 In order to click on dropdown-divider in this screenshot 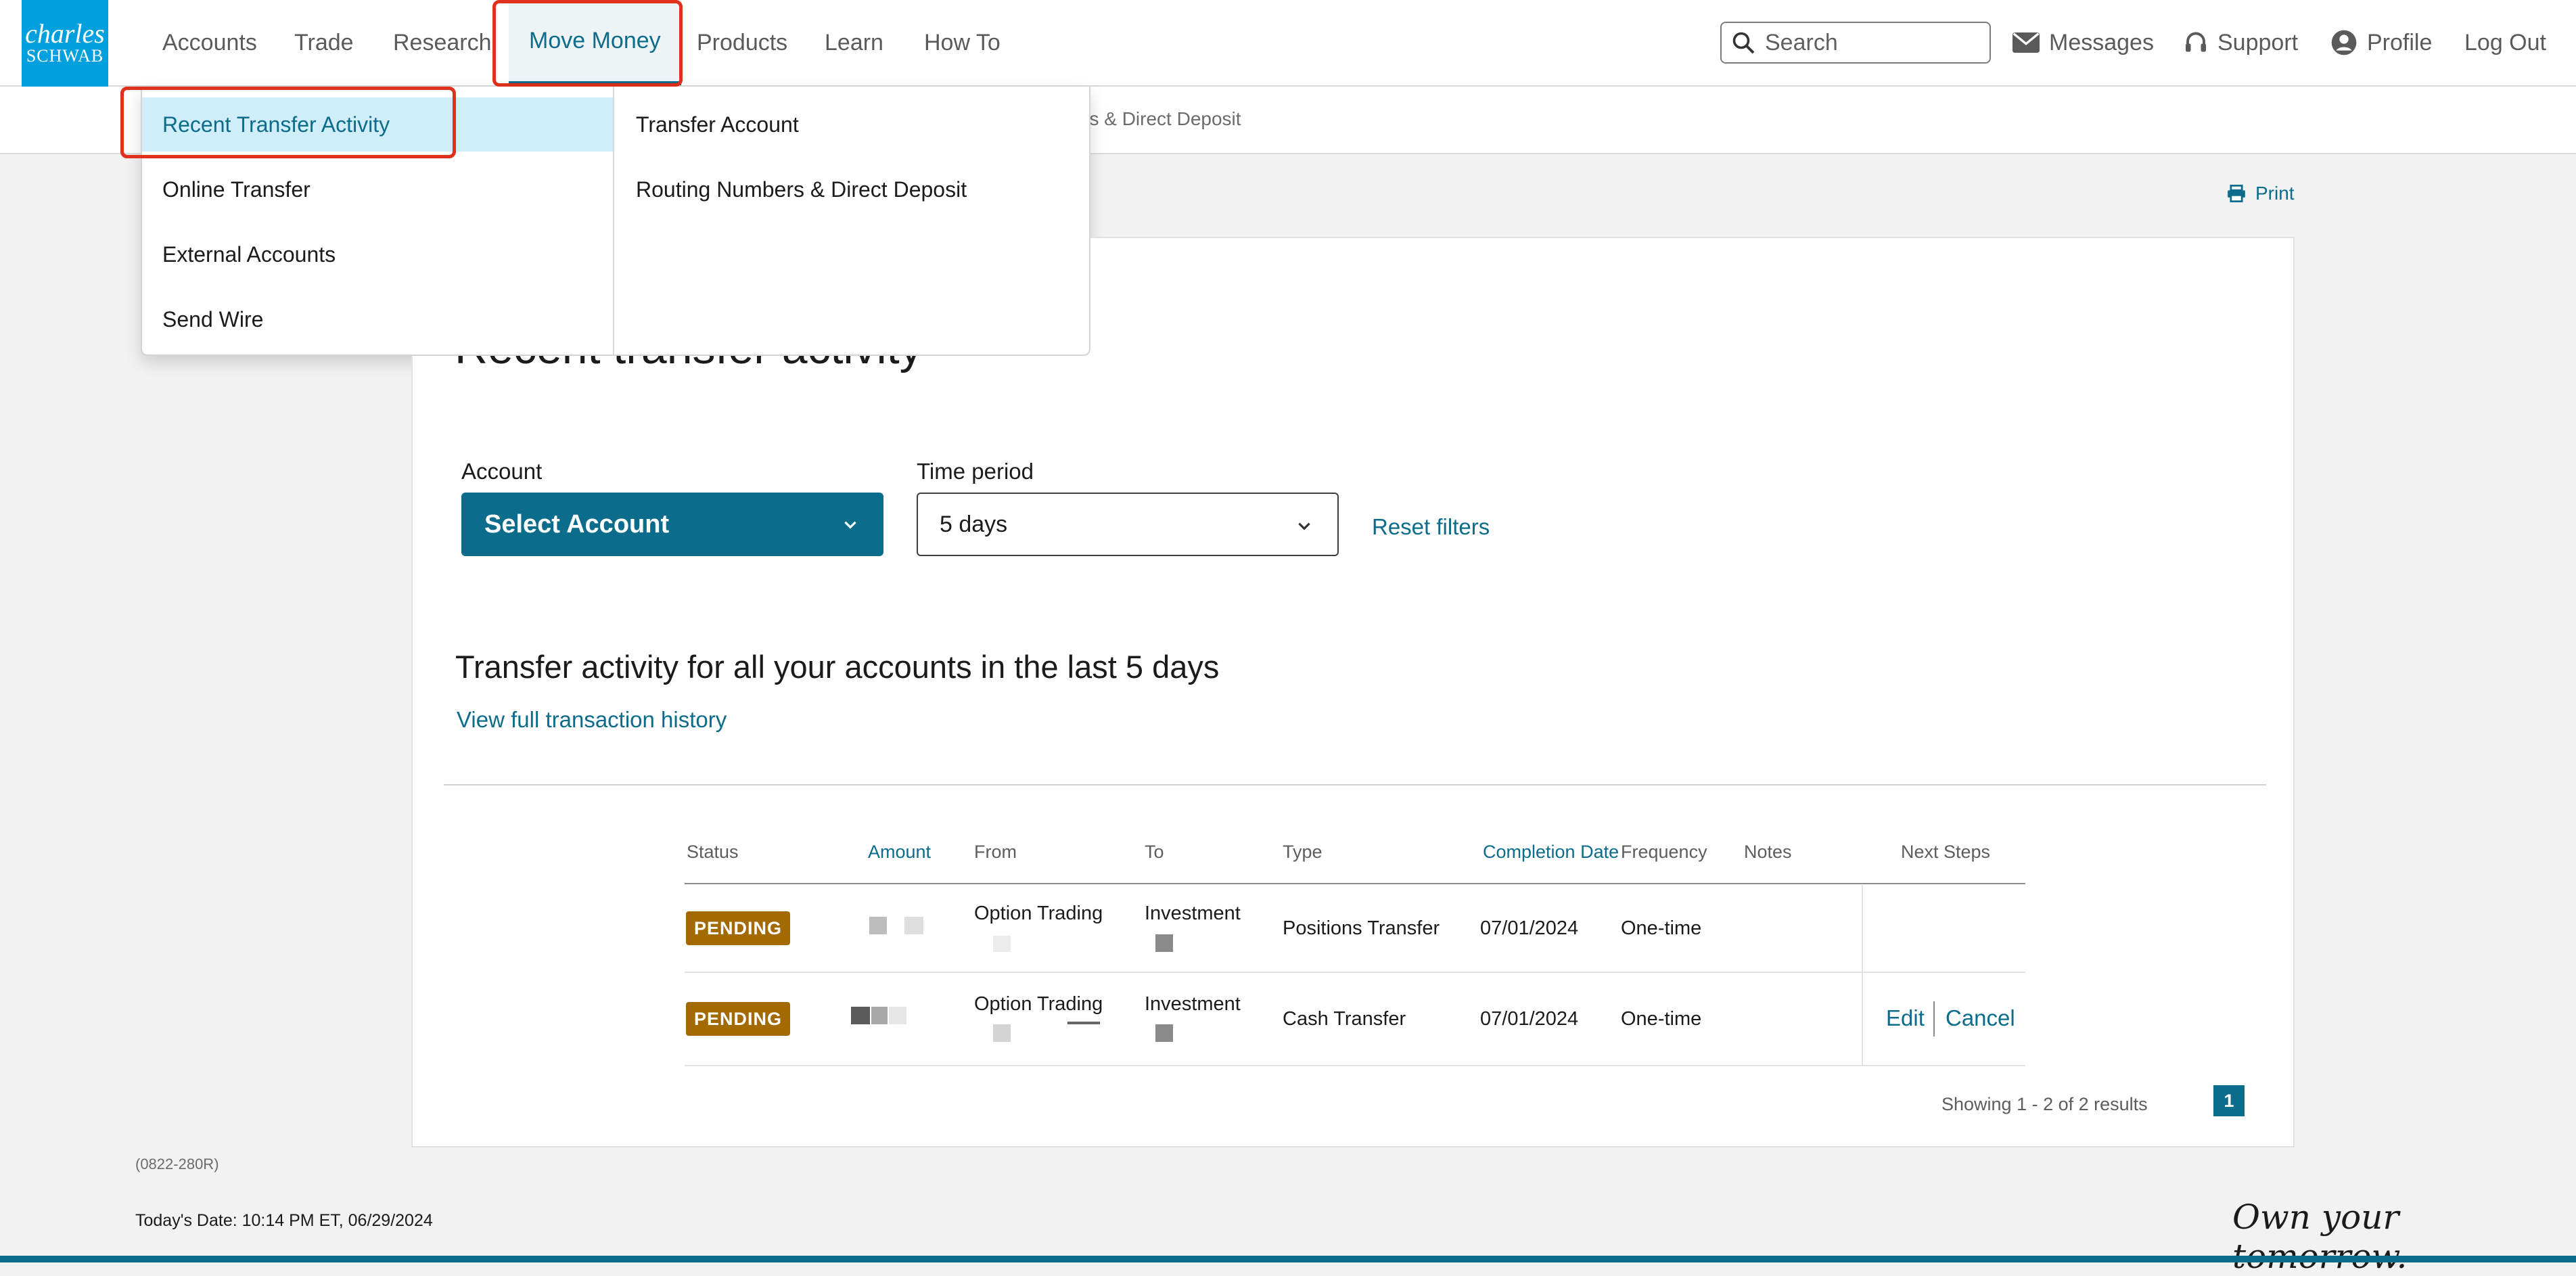, I will do `click(613, 221)`.